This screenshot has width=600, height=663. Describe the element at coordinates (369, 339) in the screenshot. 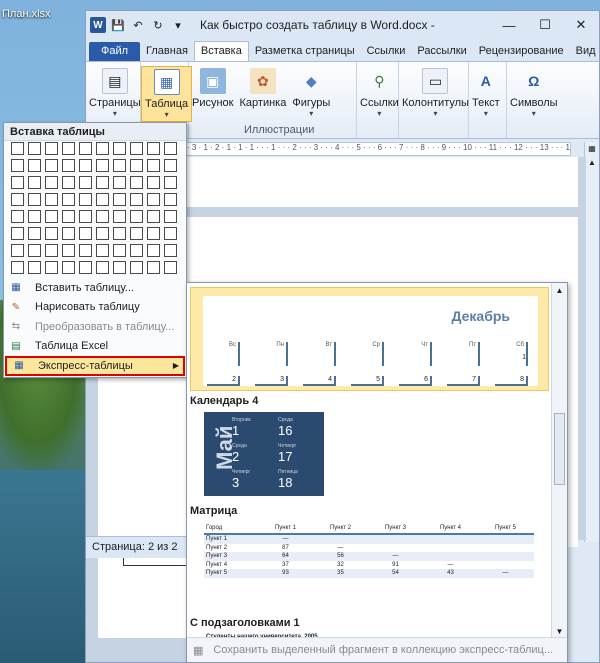

I see `gallery-item-calendar-3: Декабрь Вс 2 Пн 3 Вт 4 Ср 5 Чт 6 Пт 7 Сб 8 1` at that location.